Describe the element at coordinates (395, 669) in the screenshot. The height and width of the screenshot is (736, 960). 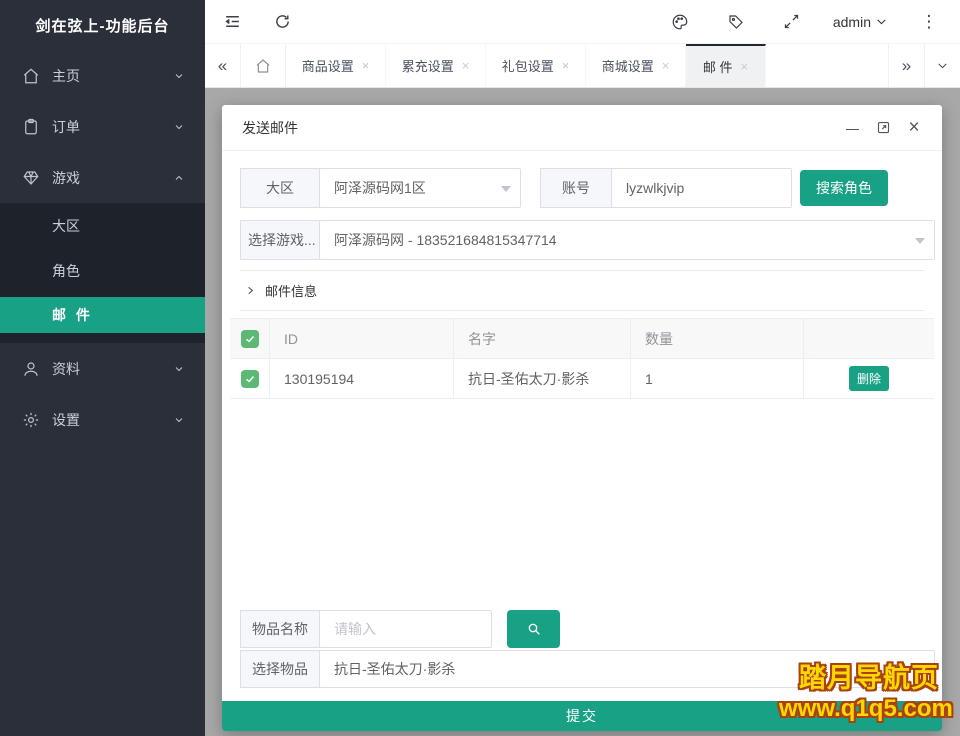
I see `select-item-value: 抗日-圣佑太刀·影杀` at that location.